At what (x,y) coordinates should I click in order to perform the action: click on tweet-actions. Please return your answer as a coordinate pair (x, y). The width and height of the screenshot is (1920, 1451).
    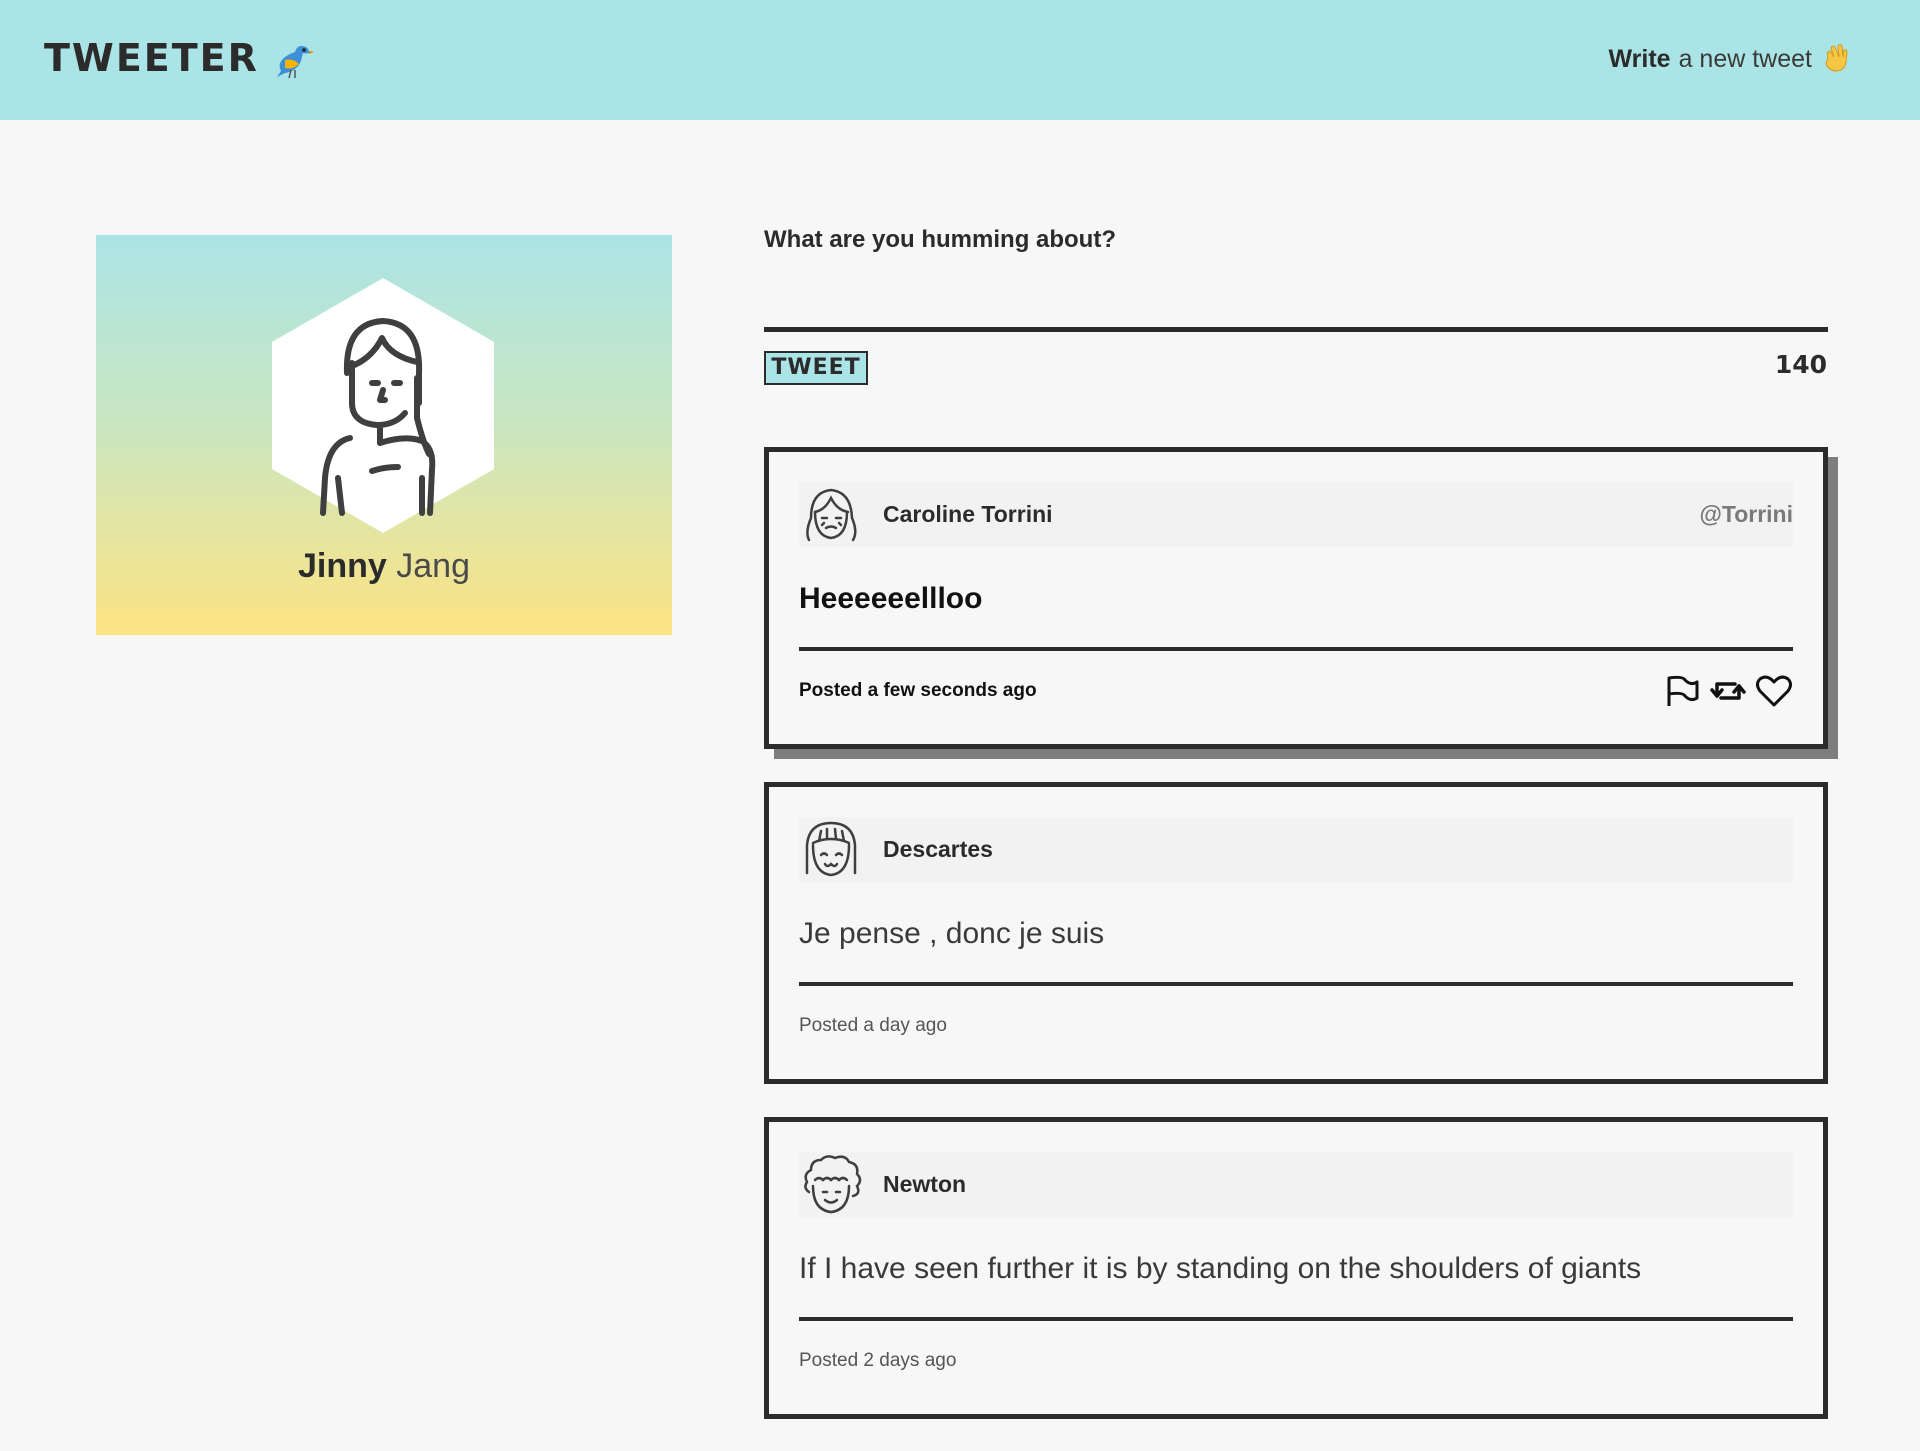
    Looking at the image, I should click on (1728, 691).